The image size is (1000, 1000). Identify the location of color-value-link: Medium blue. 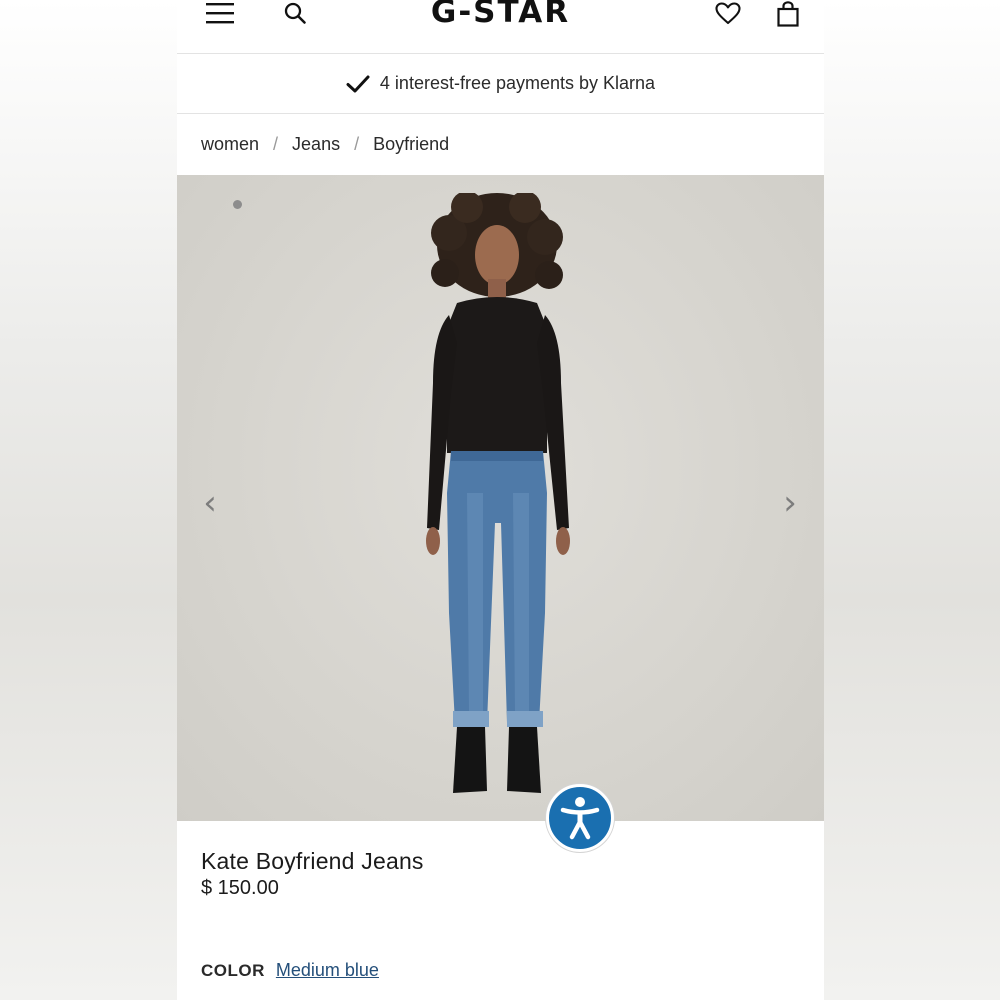
(327, 970).